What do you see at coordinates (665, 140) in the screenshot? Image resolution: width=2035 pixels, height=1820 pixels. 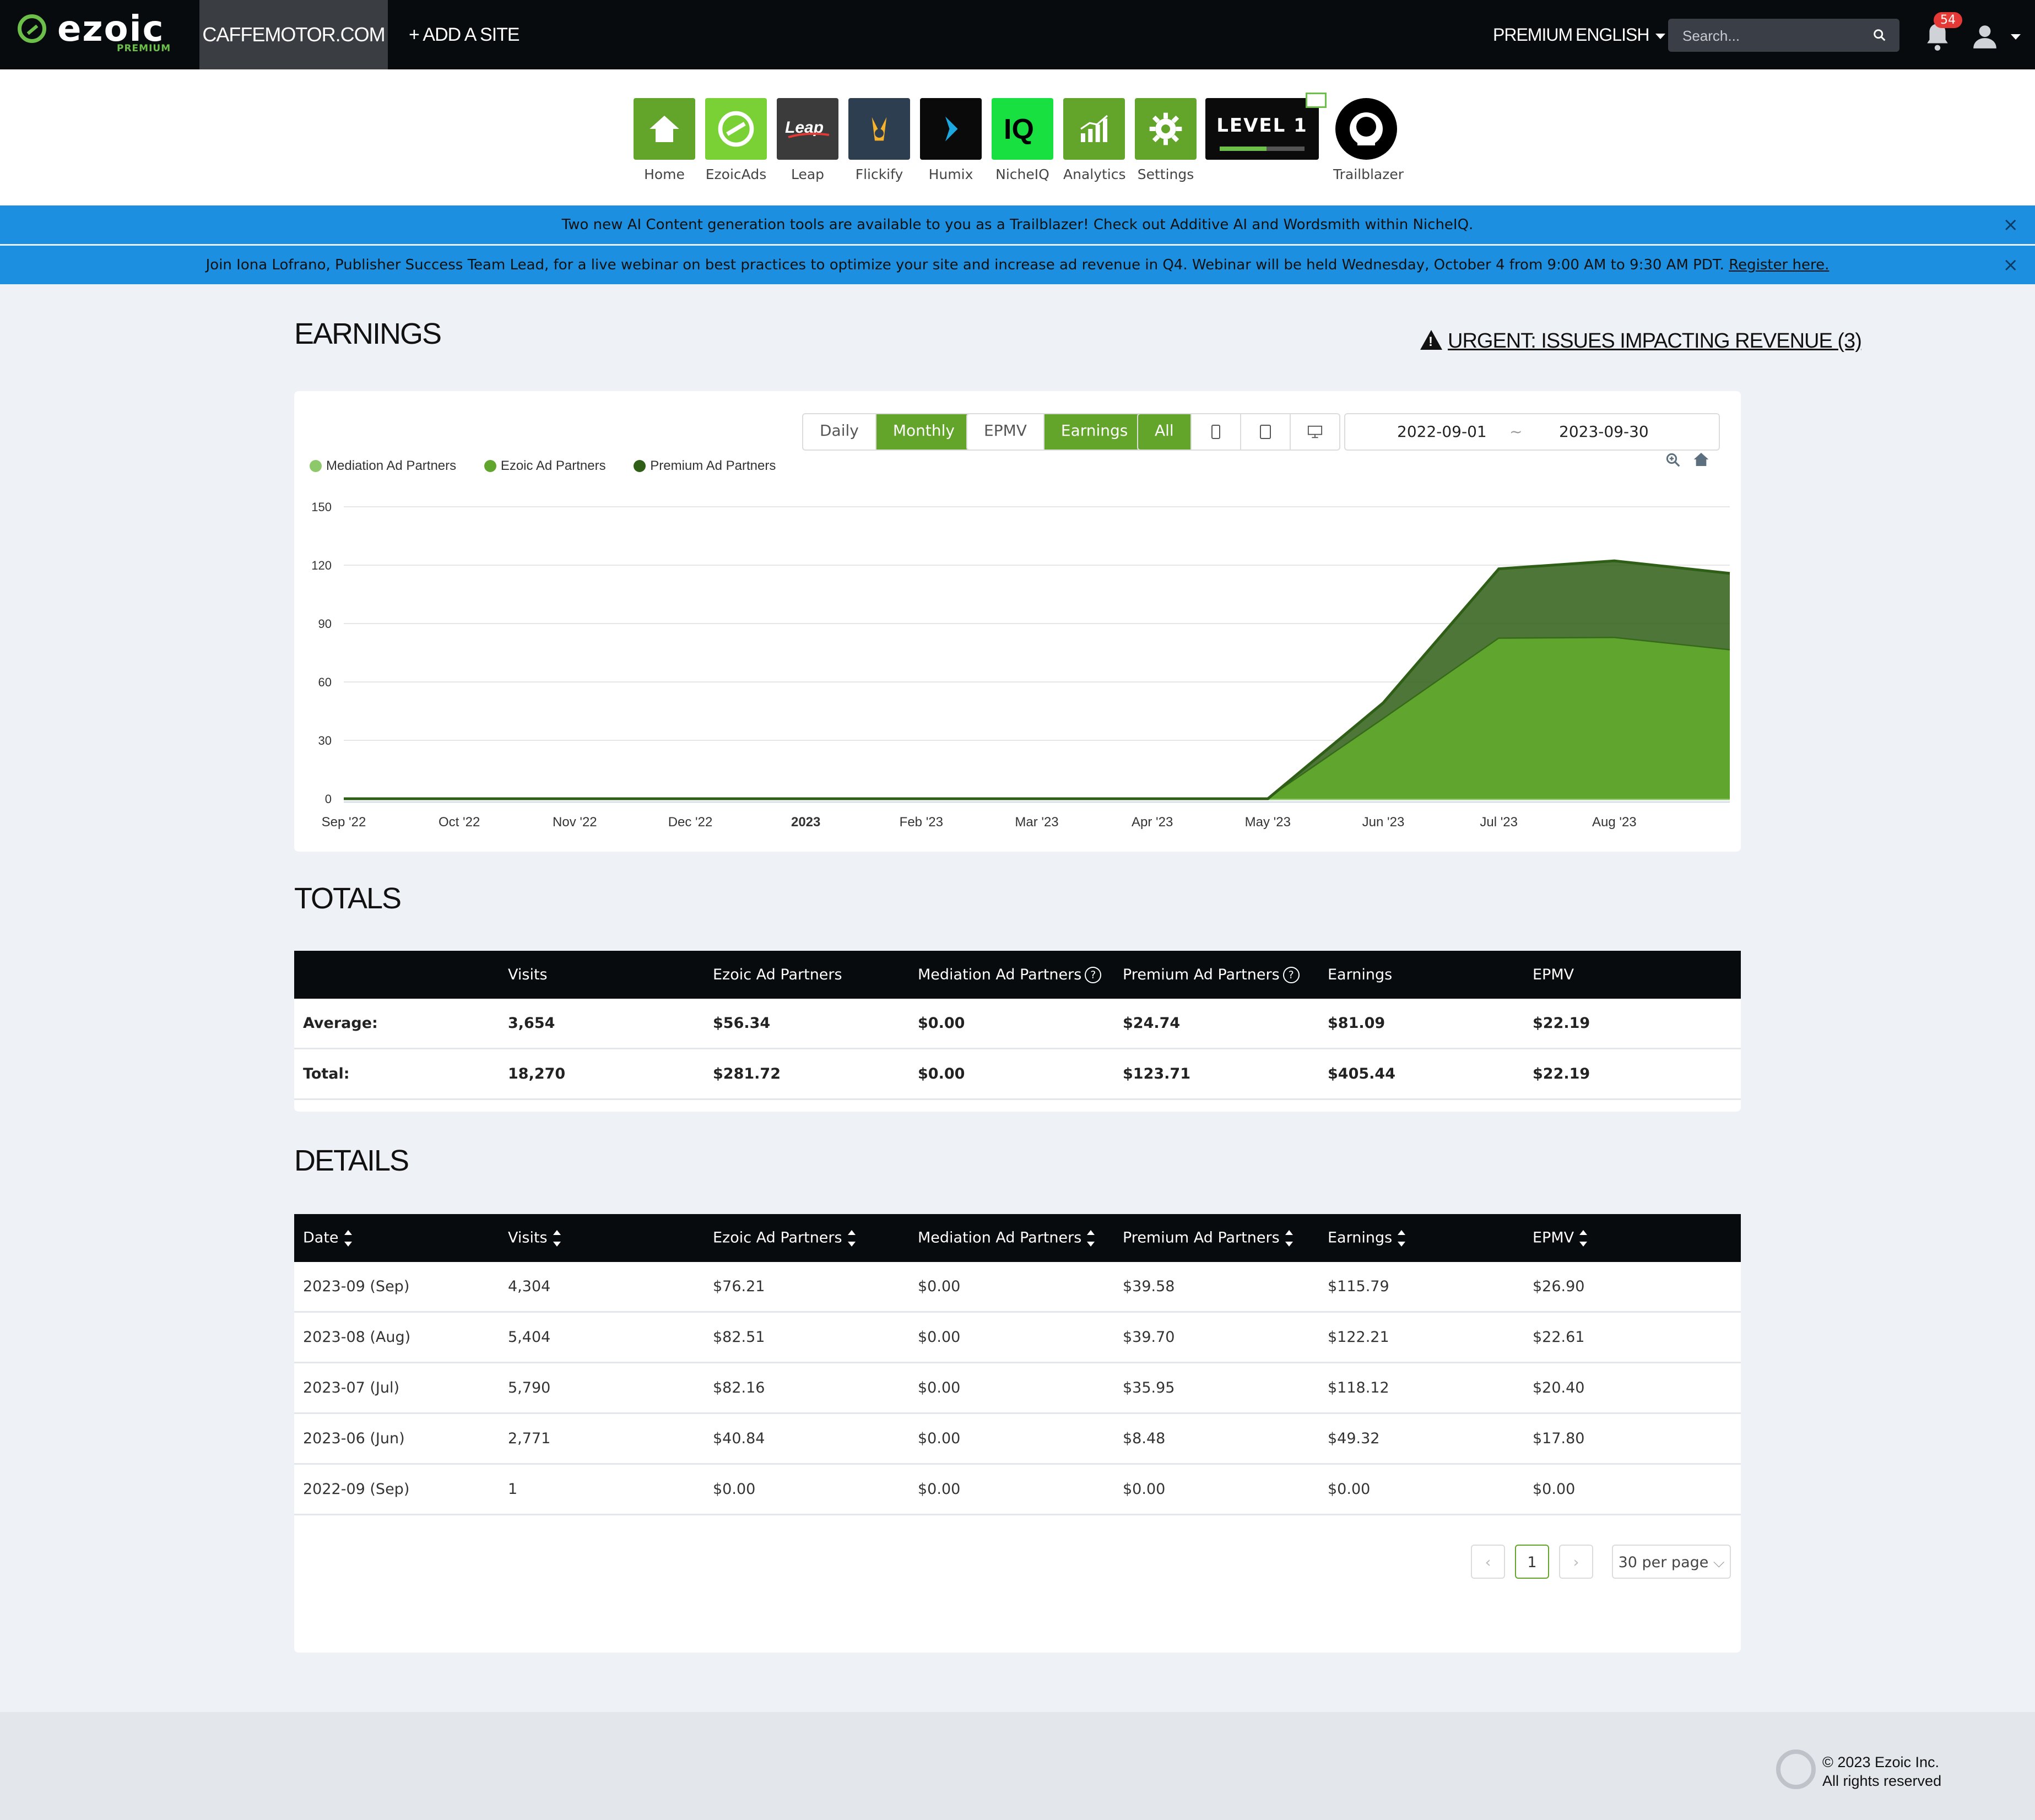 I see `app-home: Home` at bounding box center [665, 140].